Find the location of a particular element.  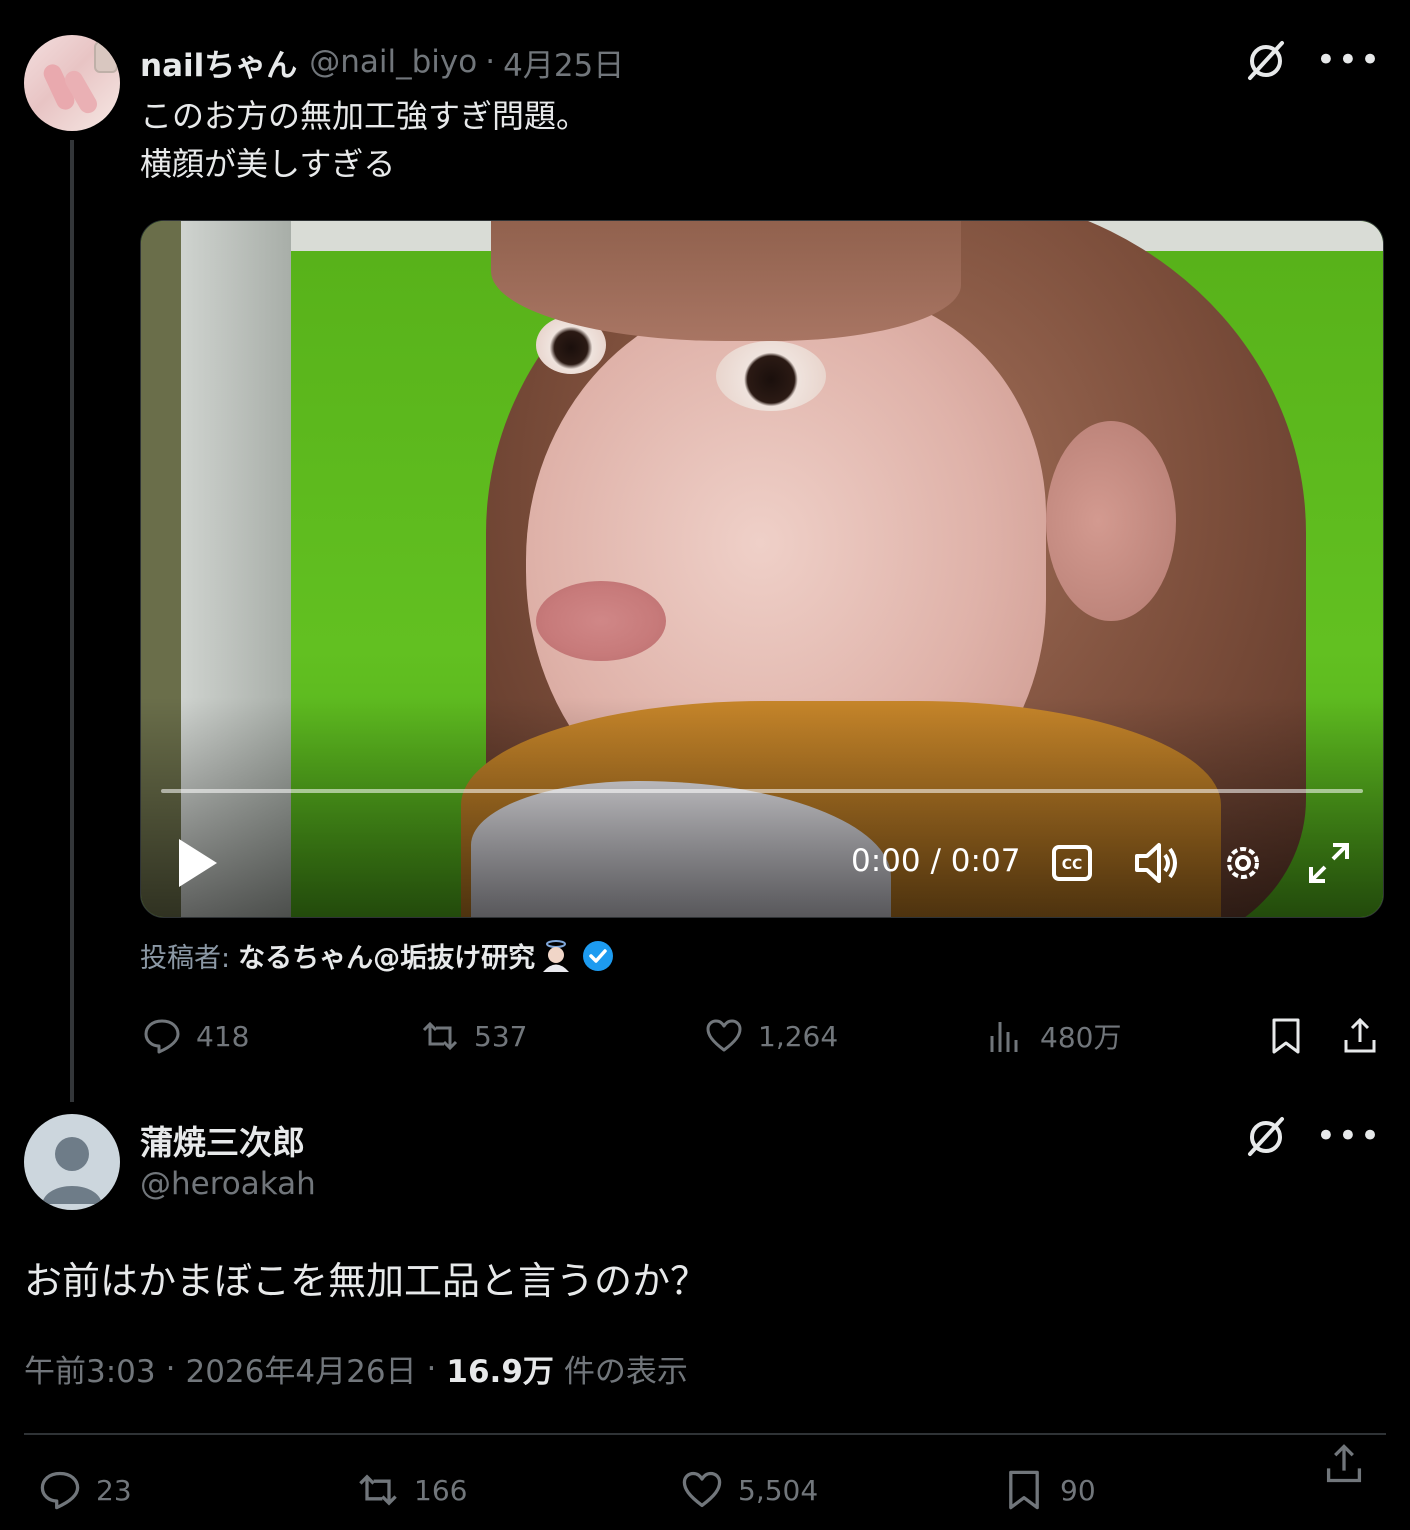

verified-badge-icon is located at coordinates (598, 955).